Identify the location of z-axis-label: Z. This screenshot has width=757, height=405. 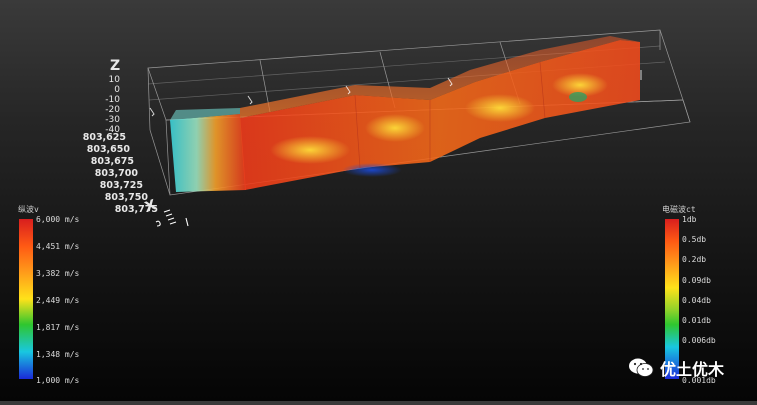
(115, 66).